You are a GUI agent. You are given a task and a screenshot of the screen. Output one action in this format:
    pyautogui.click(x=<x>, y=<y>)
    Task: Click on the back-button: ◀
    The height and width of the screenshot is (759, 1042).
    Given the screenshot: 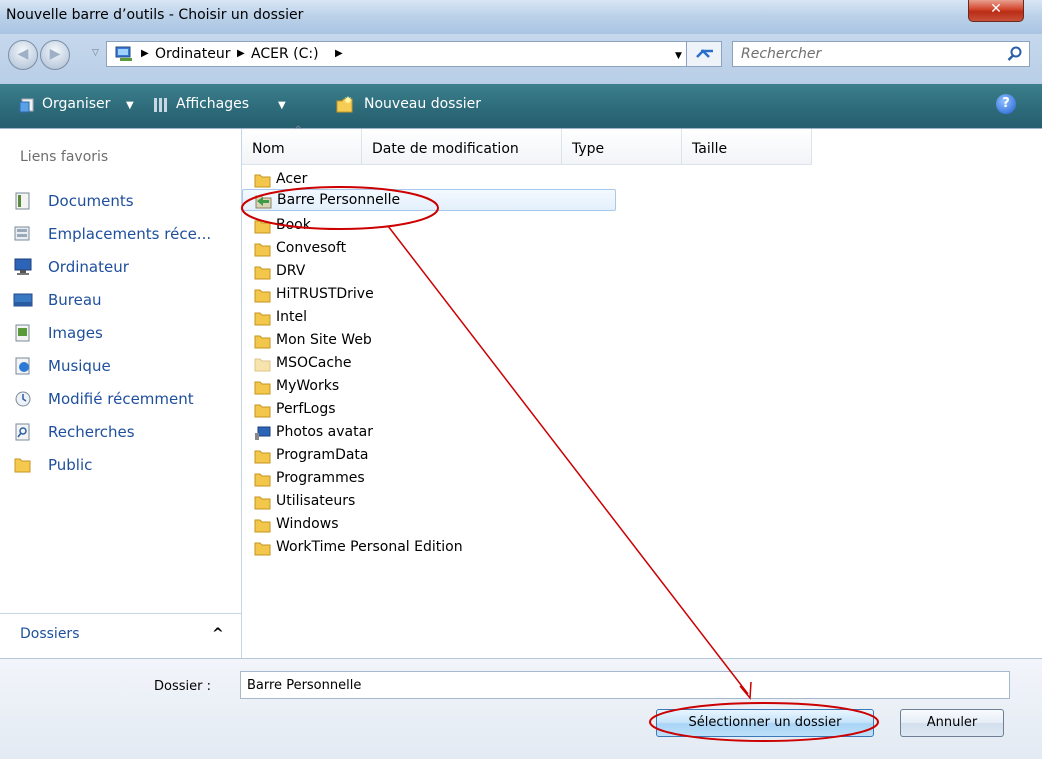 What is the action you would take?
    pyautogui.click(x=23, y=55)
    